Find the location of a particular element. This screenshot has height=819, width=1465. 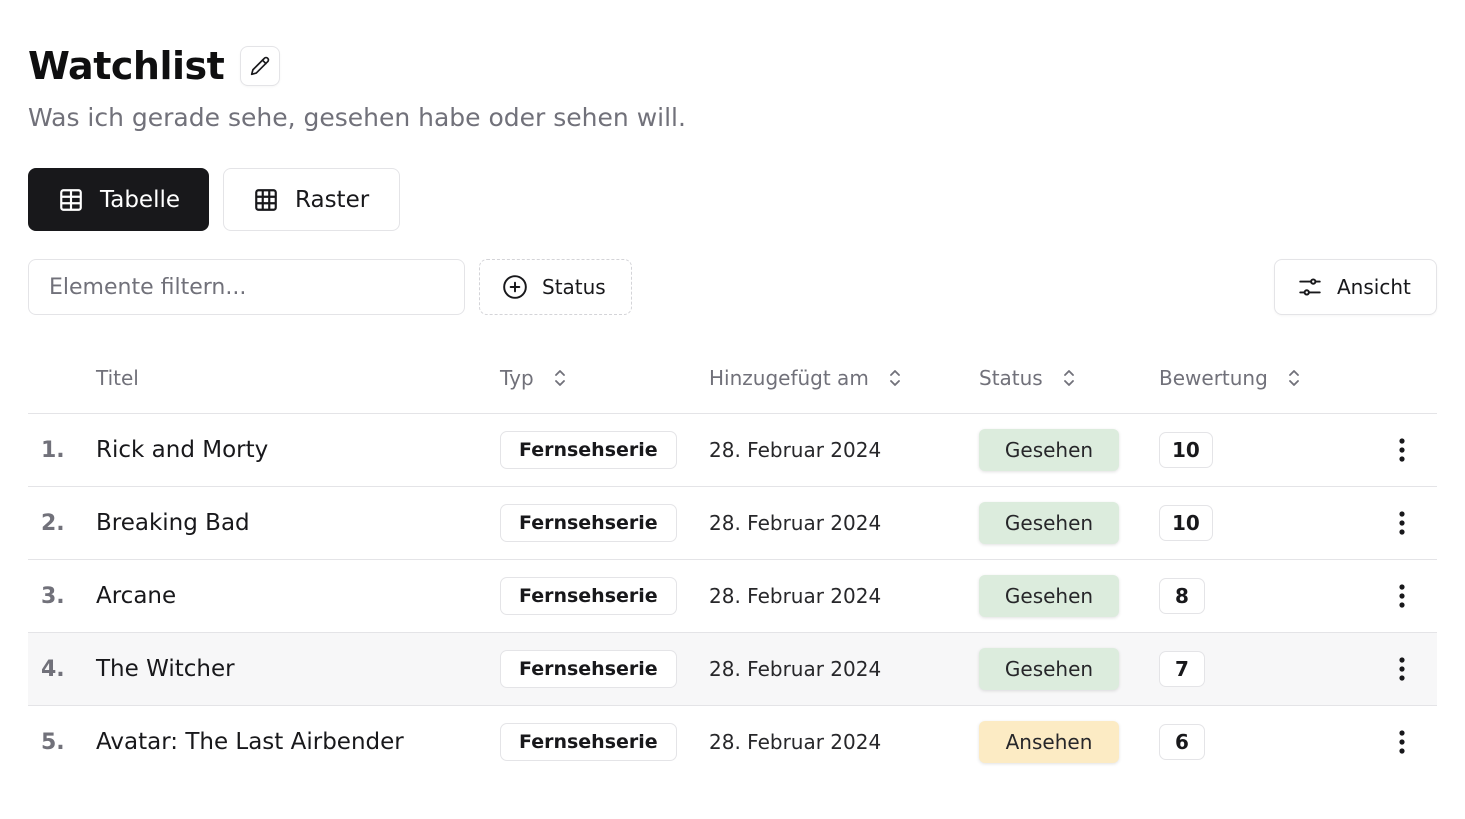

row-title: Arcane is located at coordinates (136, 596).